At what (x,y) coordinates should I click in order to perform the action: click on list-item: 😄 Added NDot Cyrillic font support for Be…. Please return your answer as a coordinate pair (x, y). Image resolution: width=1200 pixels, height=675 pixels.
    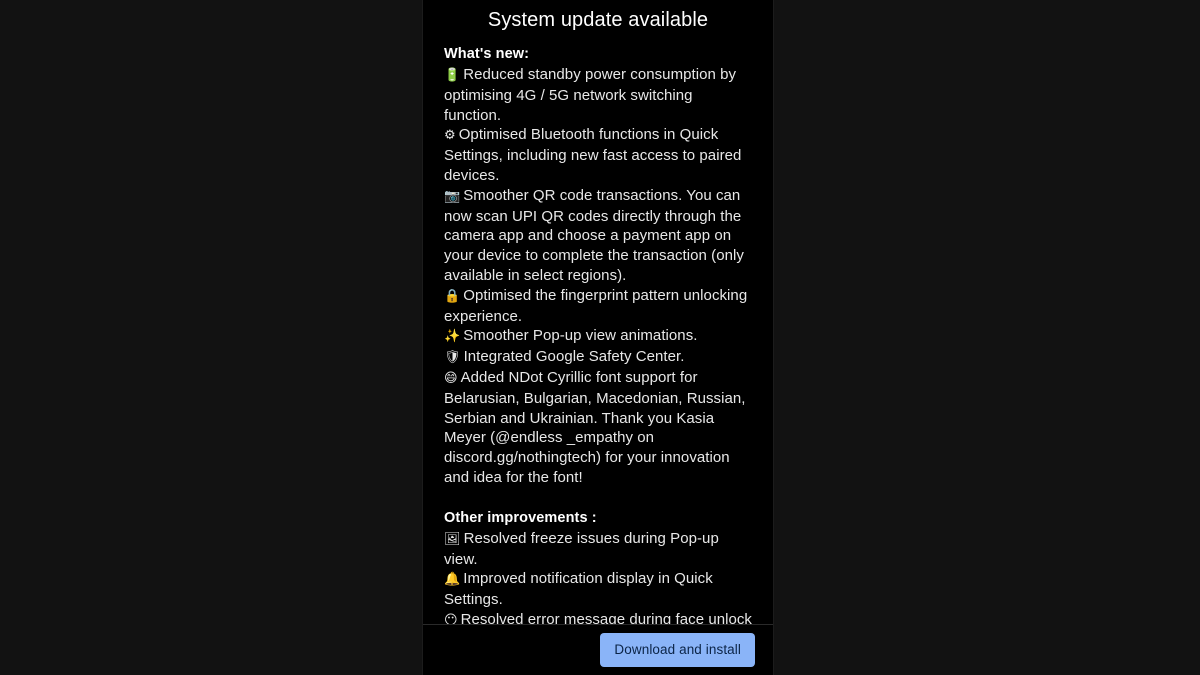
    Looking at the image, I should click on (598, 428).